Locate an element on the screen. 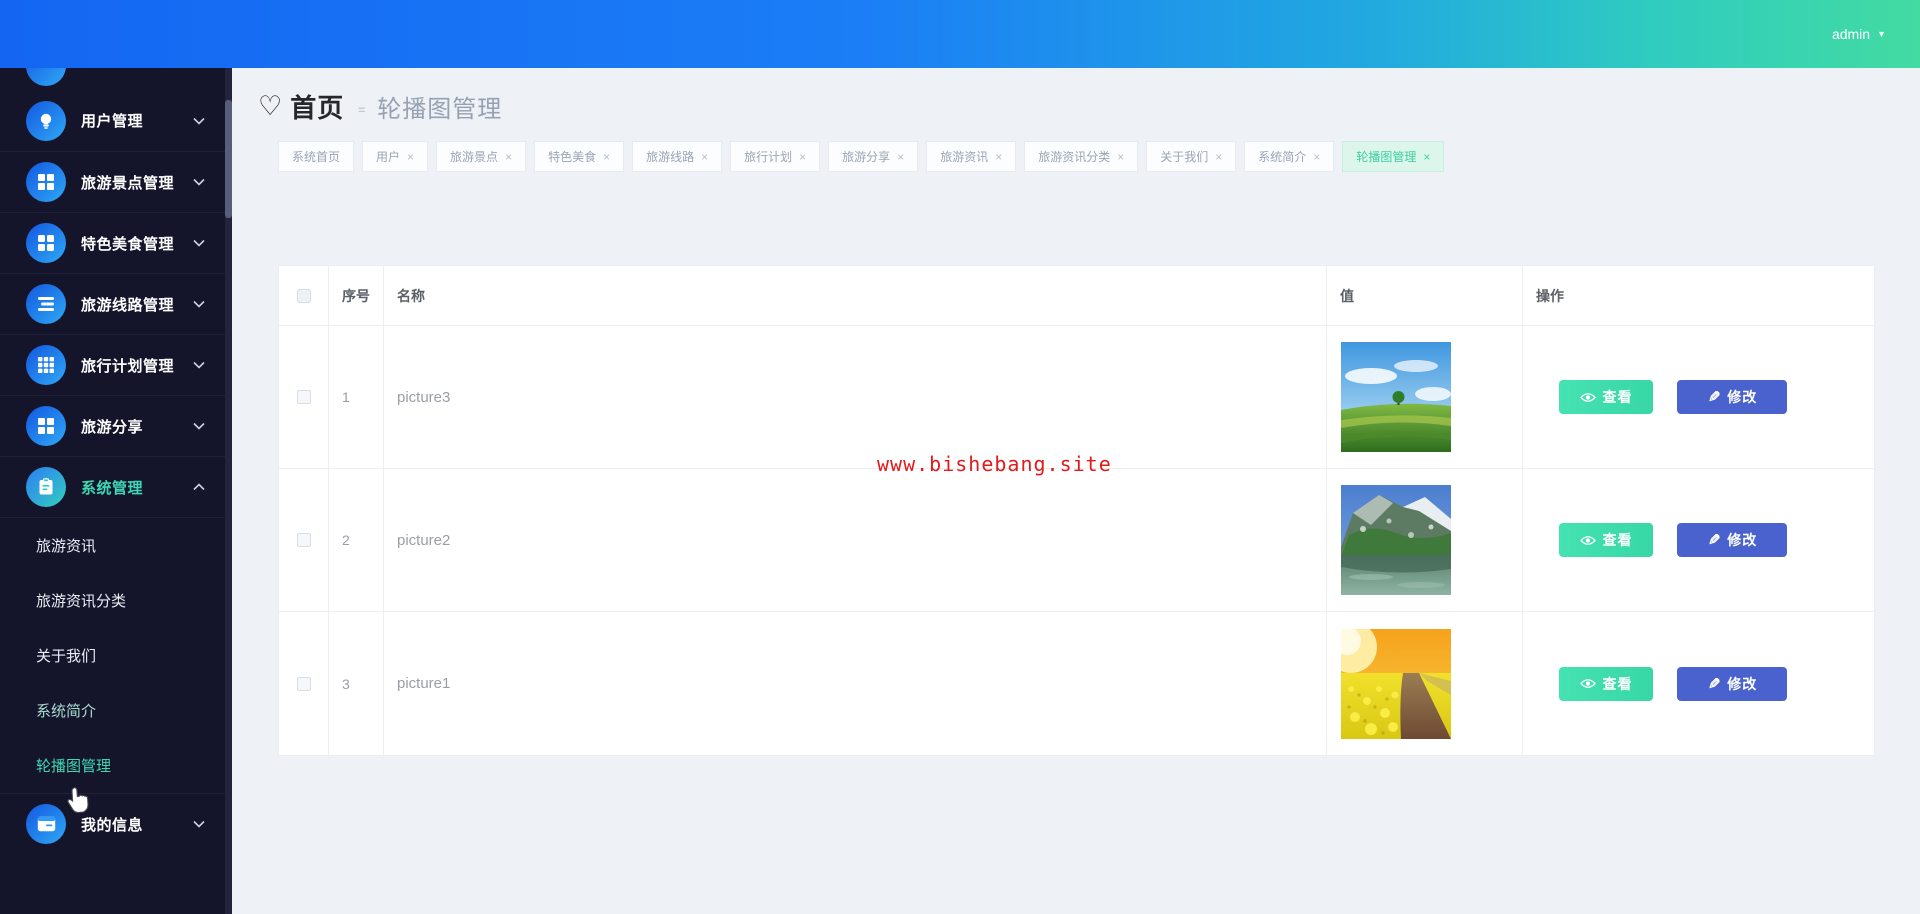  submenu-item-carousel-mgmt: 轮播图管理 is located at coordinates (112, 765).